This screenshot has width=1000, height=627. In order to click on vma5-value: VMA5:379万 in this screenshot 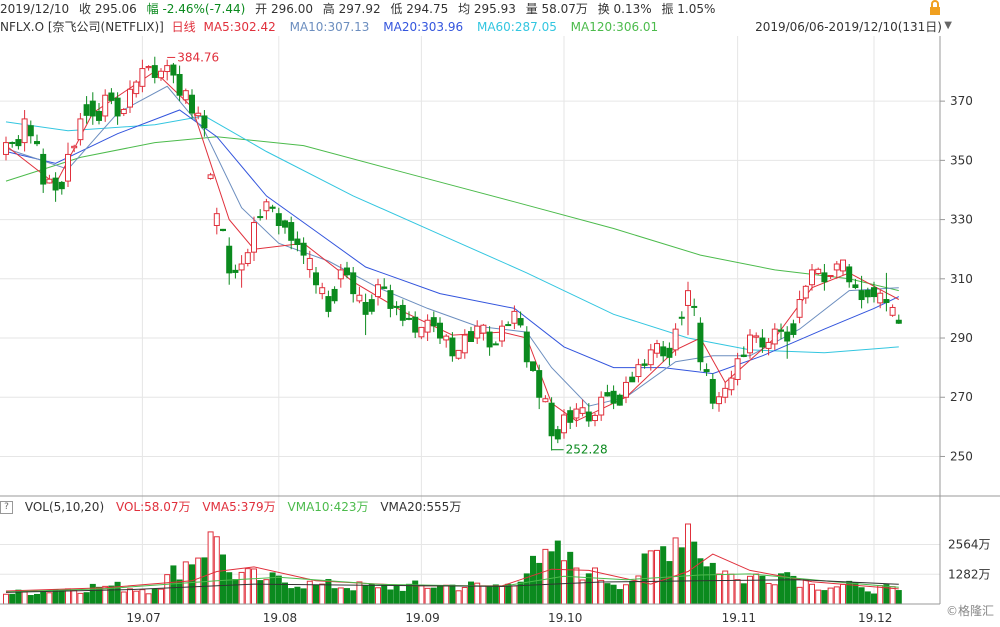, I will do `click(239, 507)`.